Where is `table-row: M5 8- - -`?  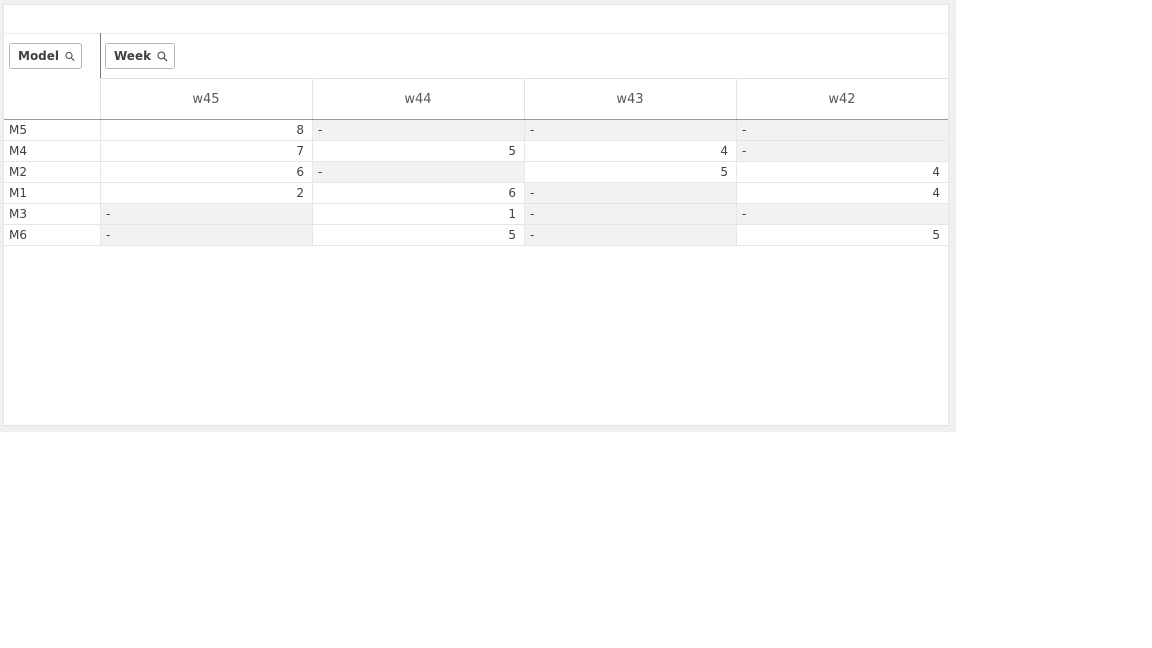
table-row: M5 8- - - is located at coordinates (476, 130).